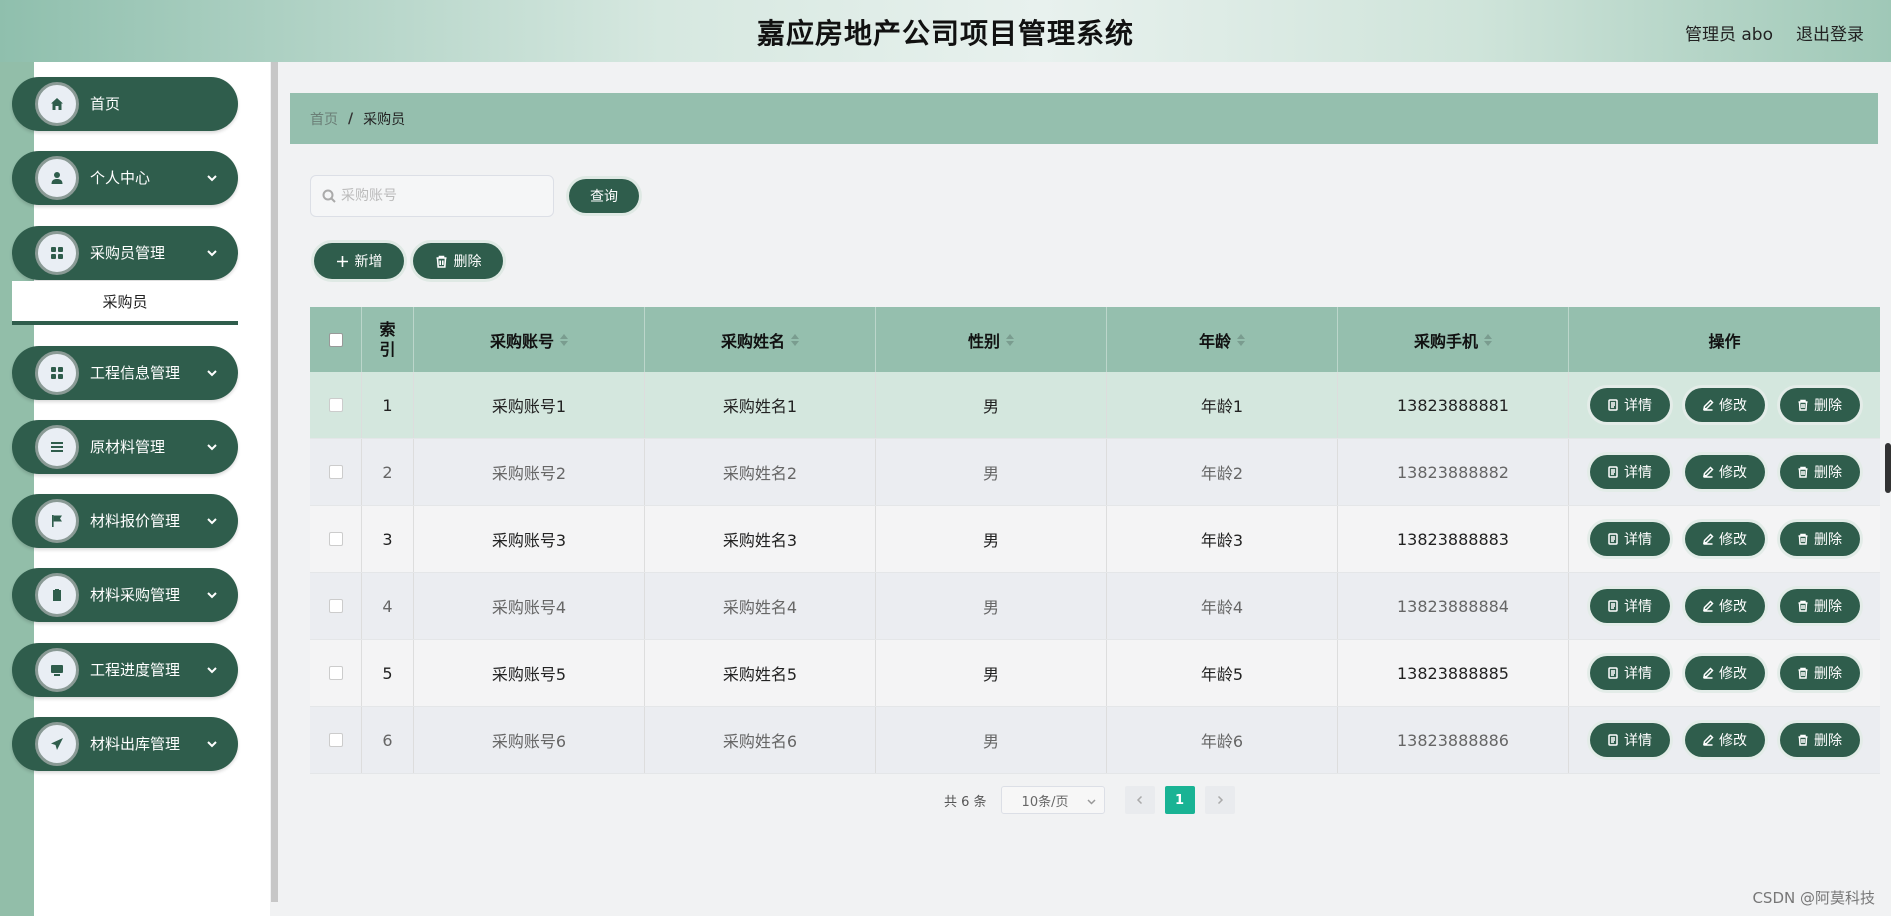  I want to click on cell-actions: 详情 修改 删除, so click(1724, 740).